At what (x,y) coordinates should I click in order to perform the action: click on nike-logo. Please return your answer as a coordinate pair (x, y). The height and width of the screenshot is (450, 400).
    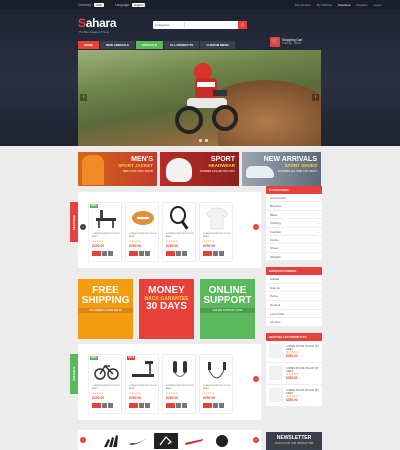
    Looking at the image, I should click on (138, 441).